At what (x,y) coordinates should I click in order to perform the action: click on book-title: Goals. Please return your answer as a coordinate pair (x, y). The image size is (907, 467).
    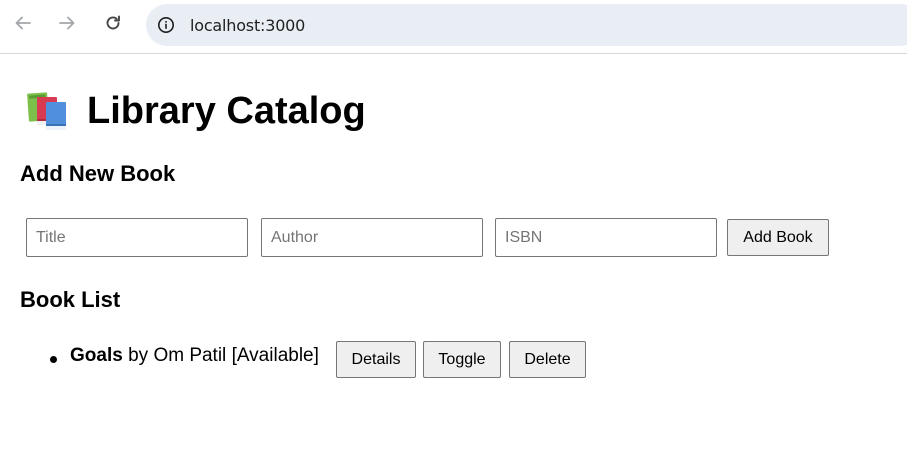
    Looking at the image, I should click on (96, 355).